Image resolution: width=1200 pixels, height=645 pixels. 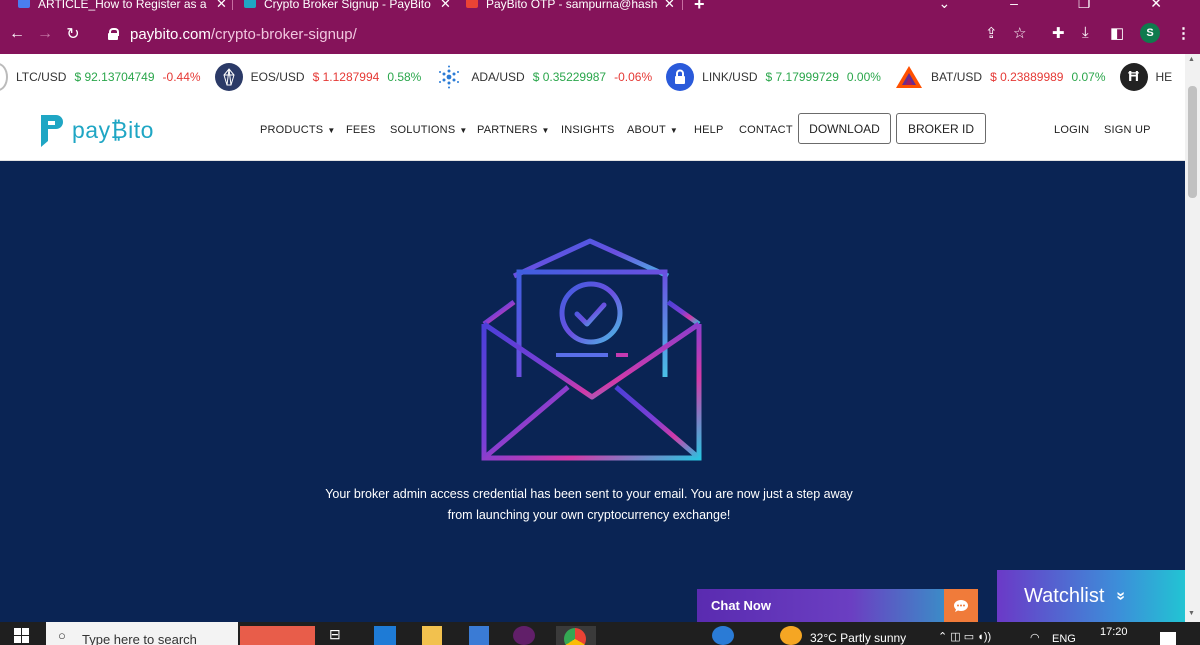 I want to click on store-app-icon, so click(x=479, y=635).